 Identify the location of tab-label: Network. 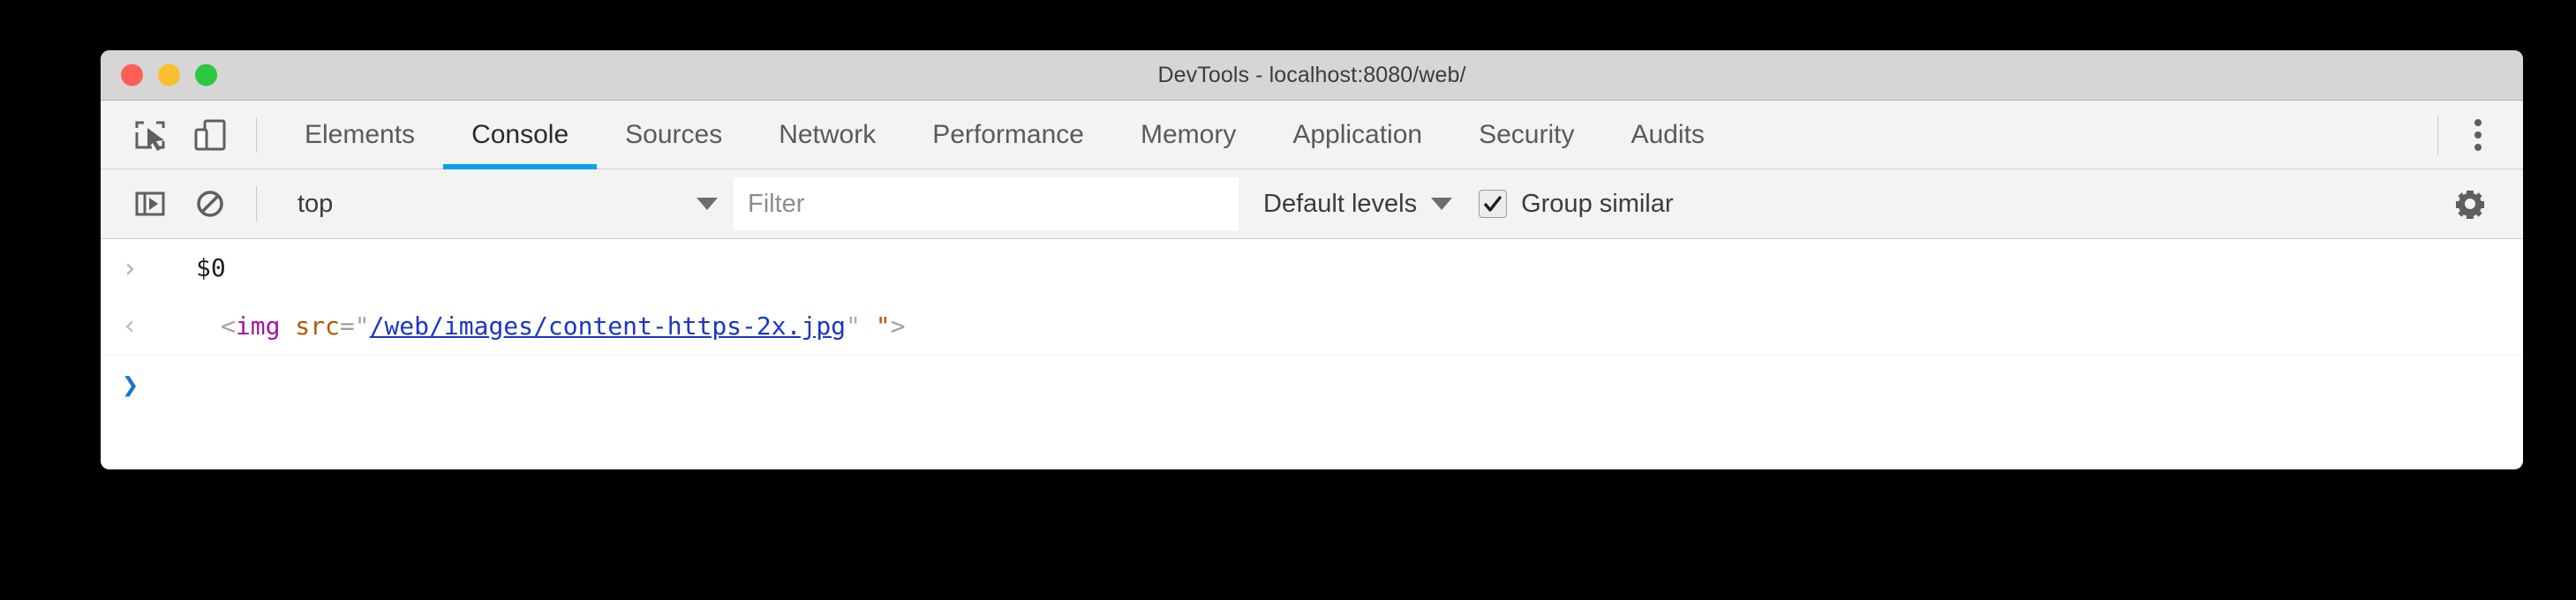
(828, 134).